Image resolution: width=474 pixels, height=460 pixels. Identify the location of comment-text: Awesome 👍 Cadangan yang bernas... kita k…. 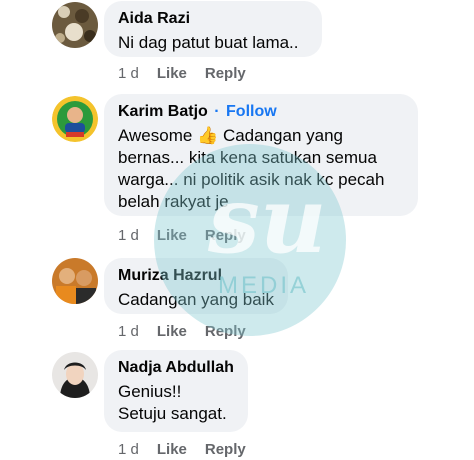
(251, 168).